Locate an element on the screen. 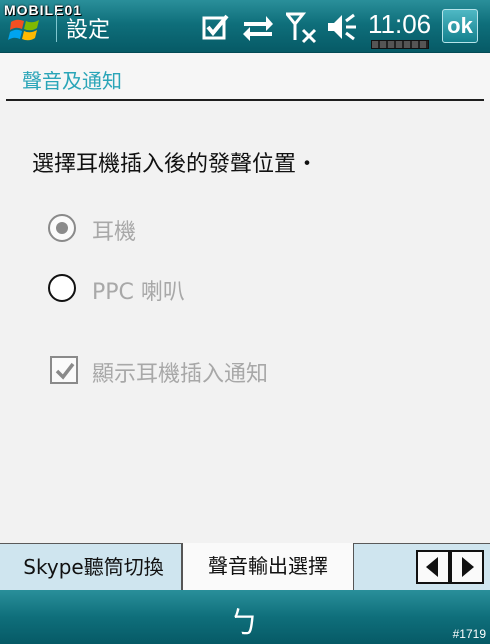 The width and height of the screenshot is (490, 644). clock: 11:06 is located at coordinates (399, 24).